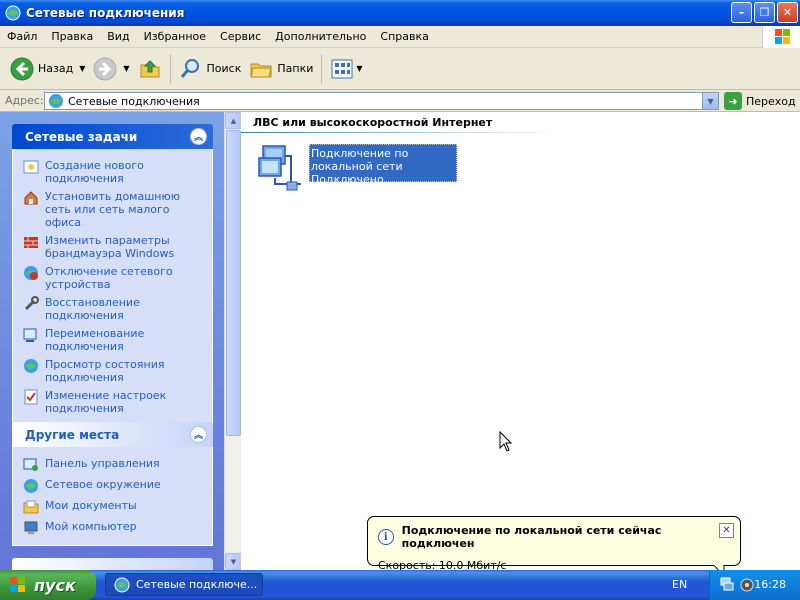 The image size is (800, 600). What do you see at coordinates (679, 584) in the screenshot?
I see `language-indicator: EN` at bounding box center [679, 584].